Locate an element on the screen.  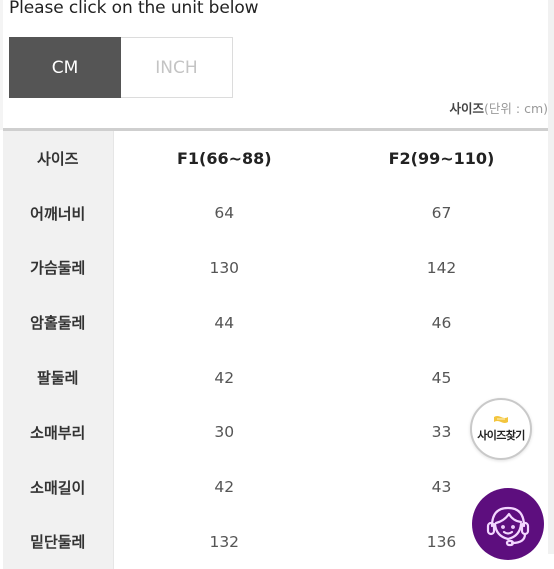
row-value-f2: 142 is located at coordinates (441, 267).